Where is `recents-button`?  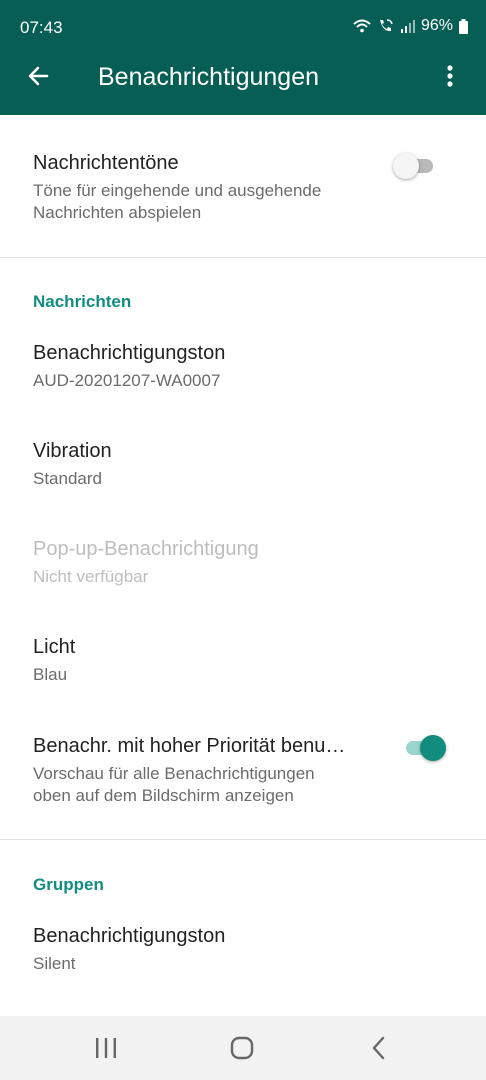
recents-button is located at coordinates (106, 1048).